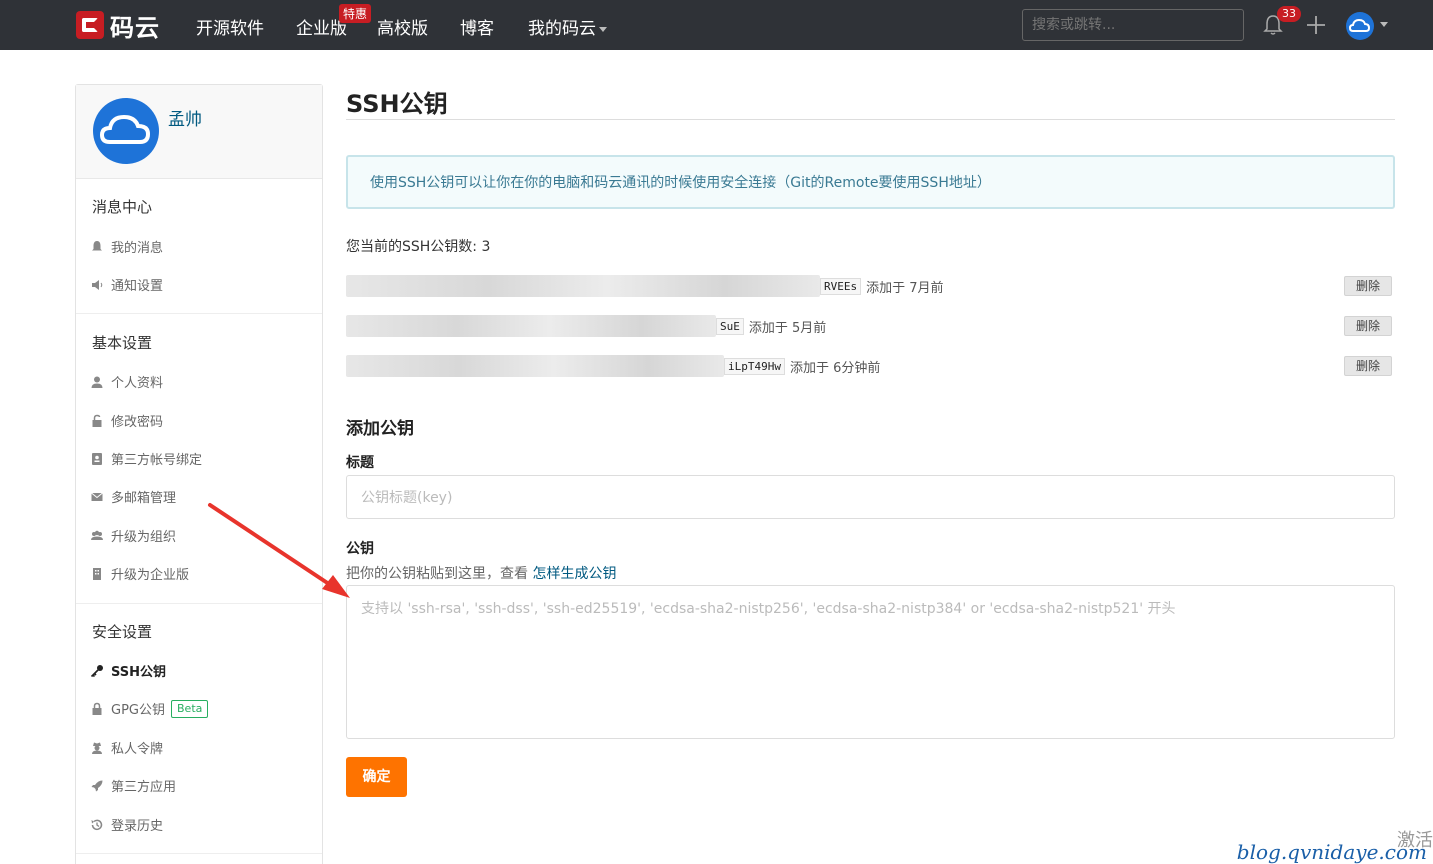 This screenshot has width=1433, height=864. What do you see at coordinates (97, 496) in the screenshot?
I see `mail-icon` at bounding box center [97, 496].